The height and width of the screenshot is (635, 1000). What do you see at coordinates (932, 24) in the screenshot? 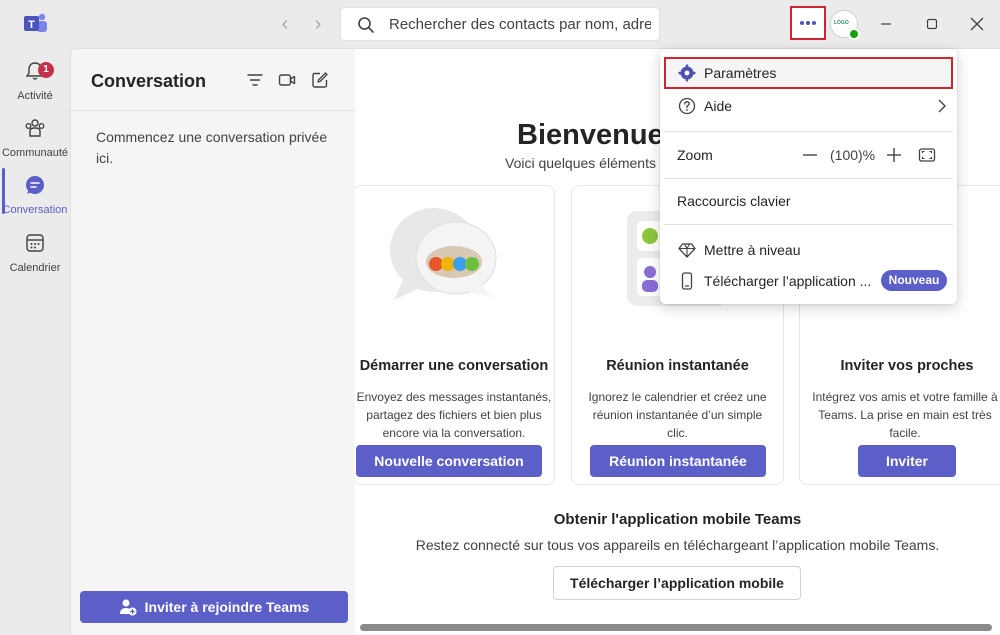
I see `maximize-icon` at bounding box center [932, 24].